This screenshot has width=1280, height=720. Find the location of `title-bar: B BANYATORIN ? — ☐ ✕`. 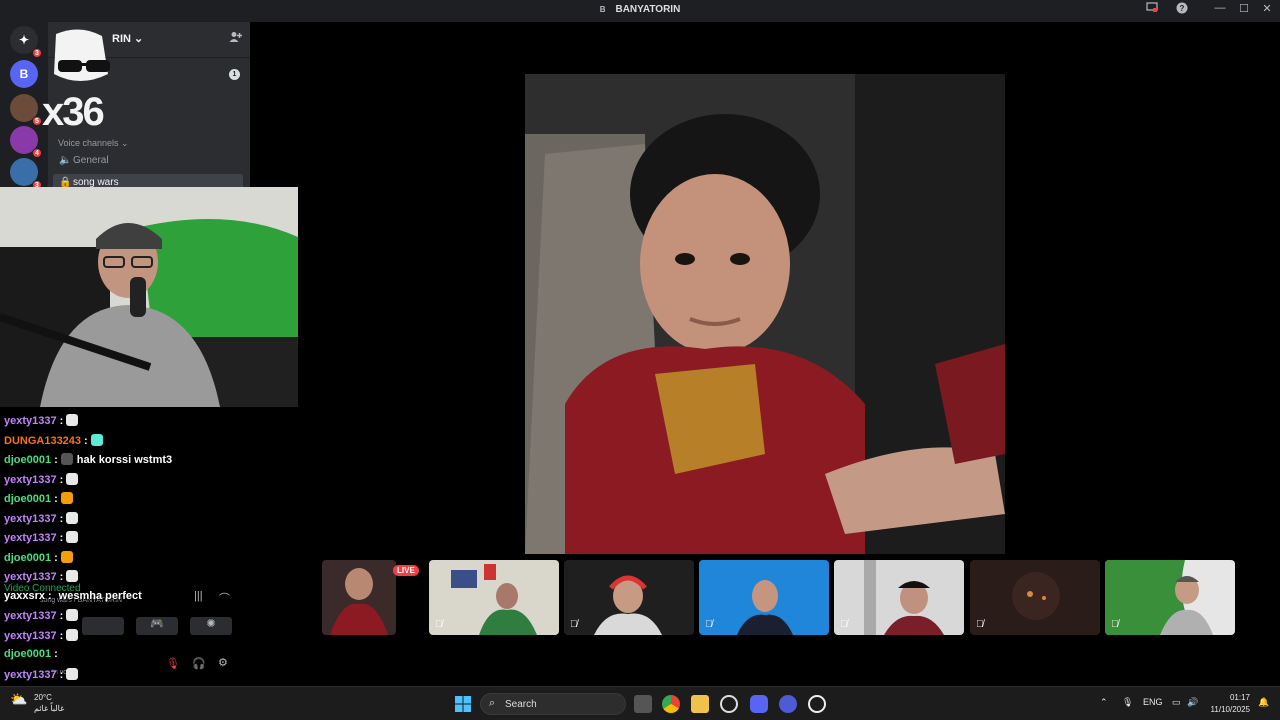

title-bar: B BANYATORIN ? — ☐ ✕ is located at coordinates (640, 11).